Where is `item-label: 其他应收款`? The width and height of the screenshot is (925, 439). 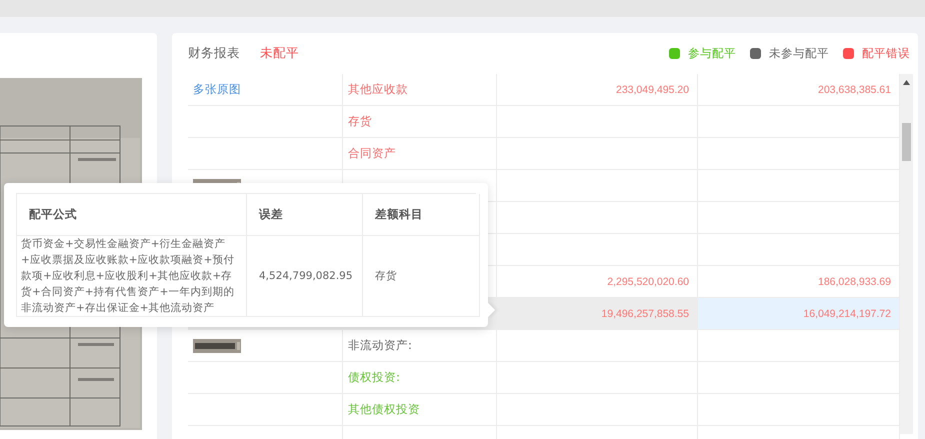 item-label: 其他应收款 is located at coordinates (378, 89).